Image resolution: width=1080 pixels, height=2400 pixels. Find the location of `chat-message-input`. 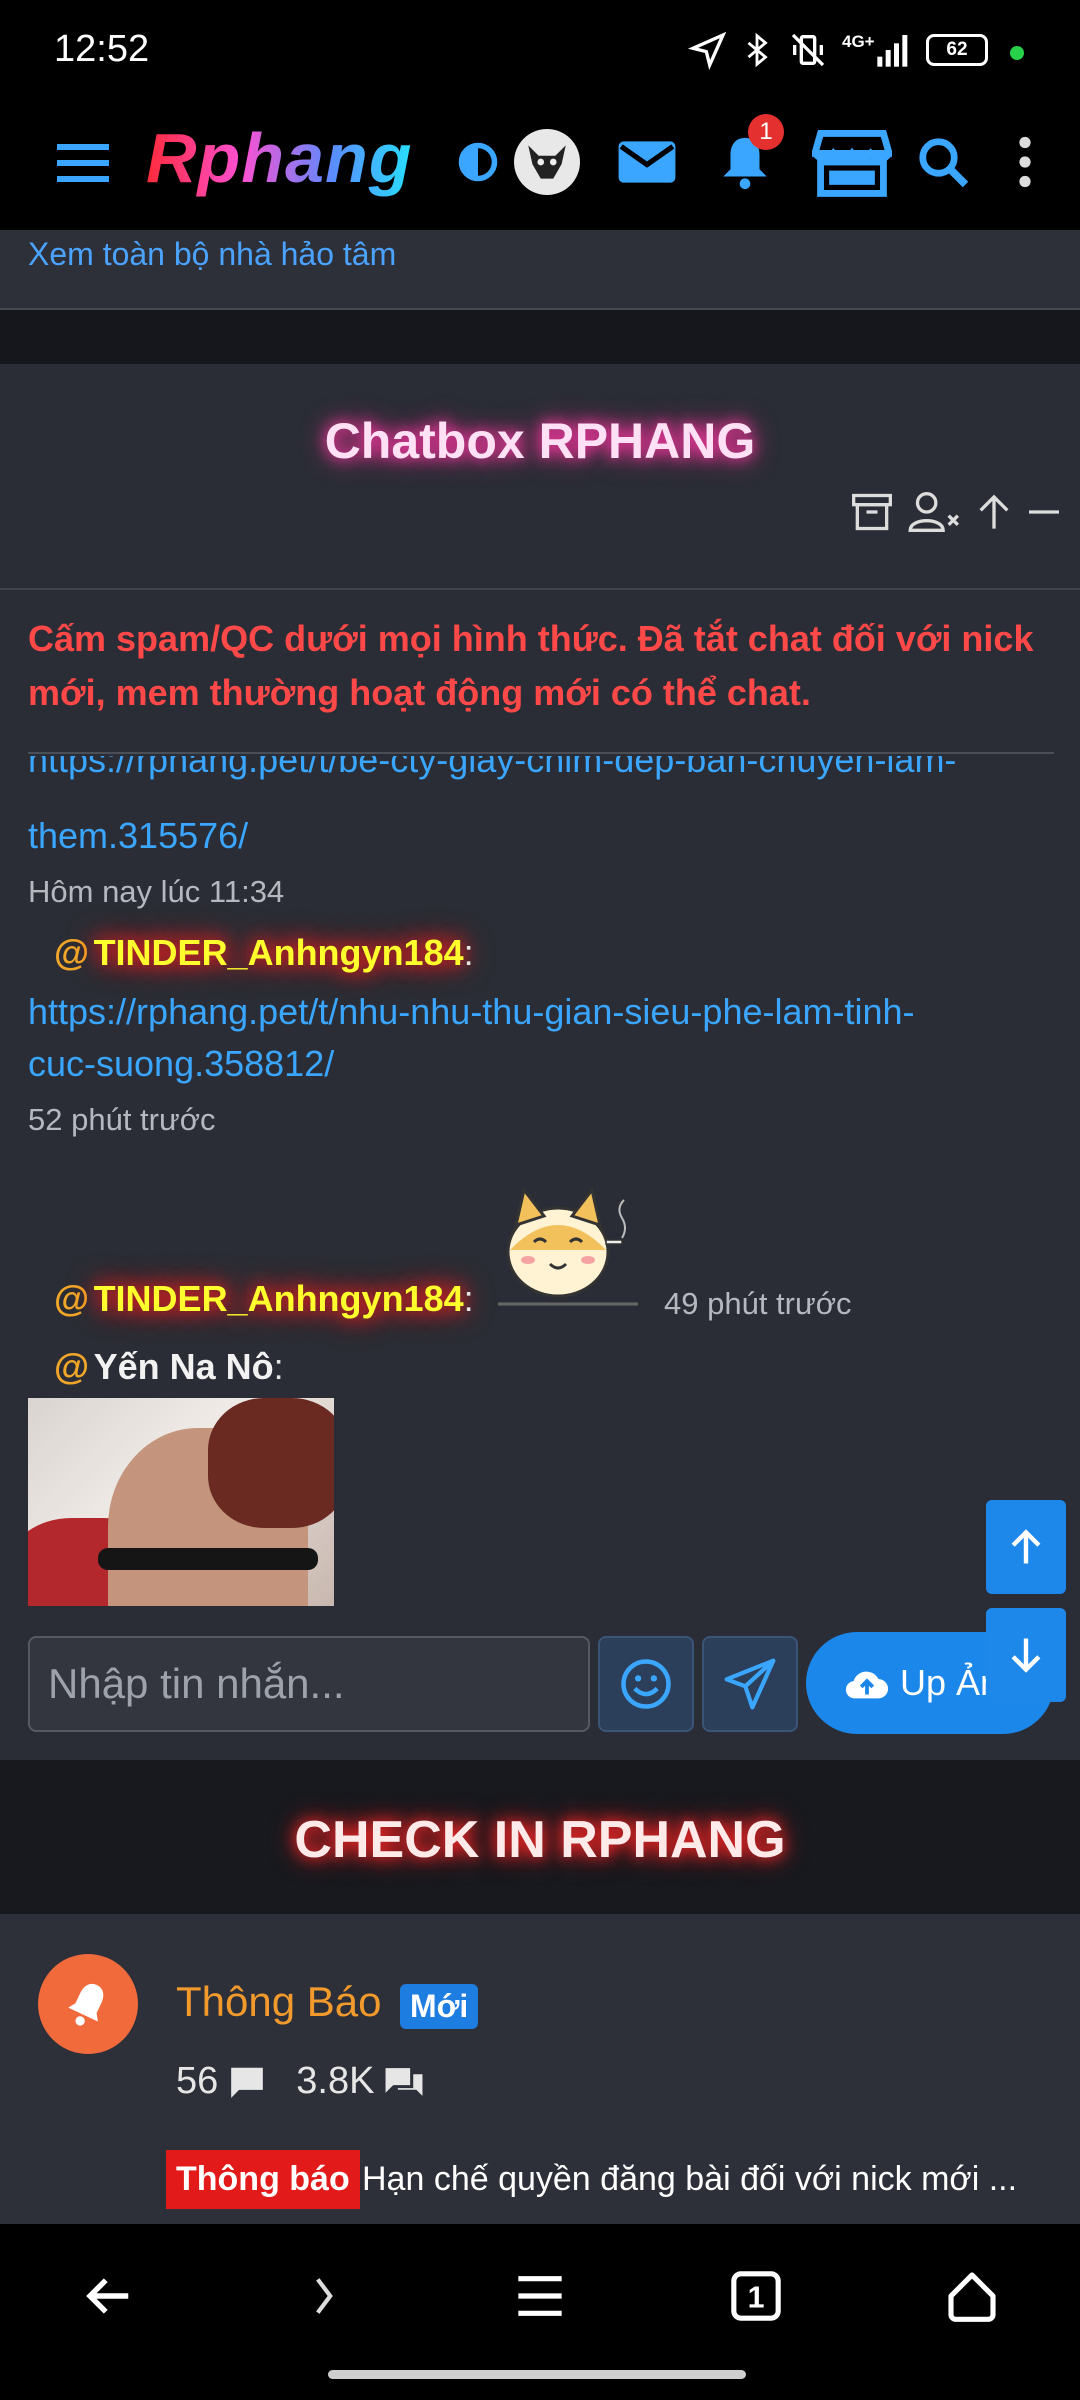

chat-message-input is located at coordinates (309, 1684).